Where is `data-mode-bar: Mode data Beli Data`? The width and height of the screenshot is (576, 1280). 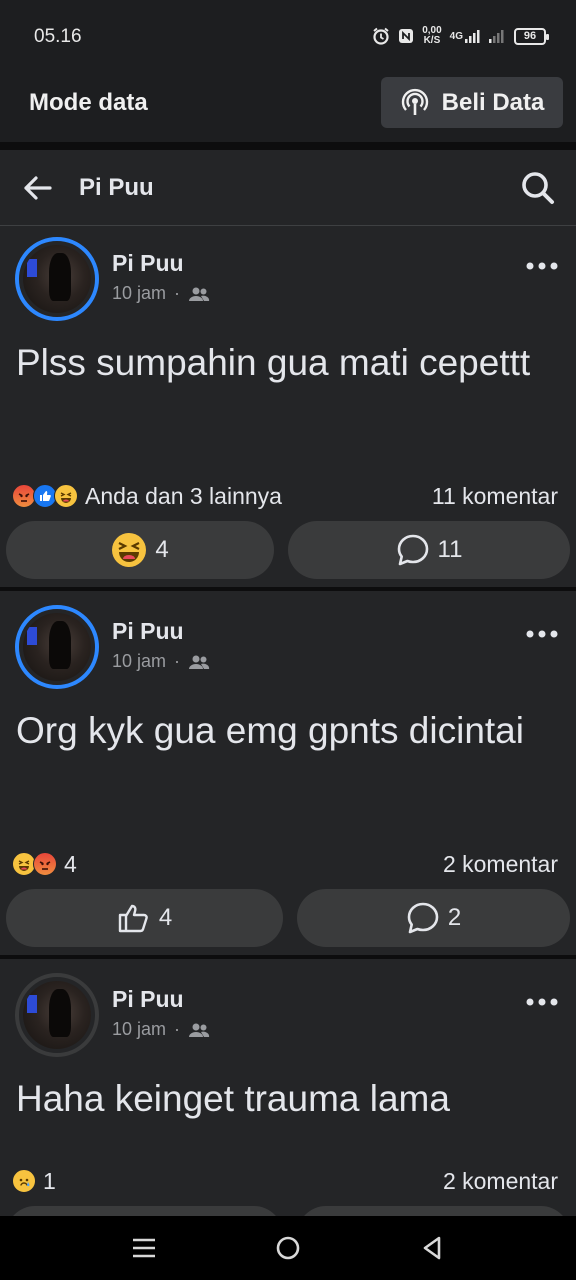
data-mode-bar: Mode data Beli Data is located at coordinates (288, 103).